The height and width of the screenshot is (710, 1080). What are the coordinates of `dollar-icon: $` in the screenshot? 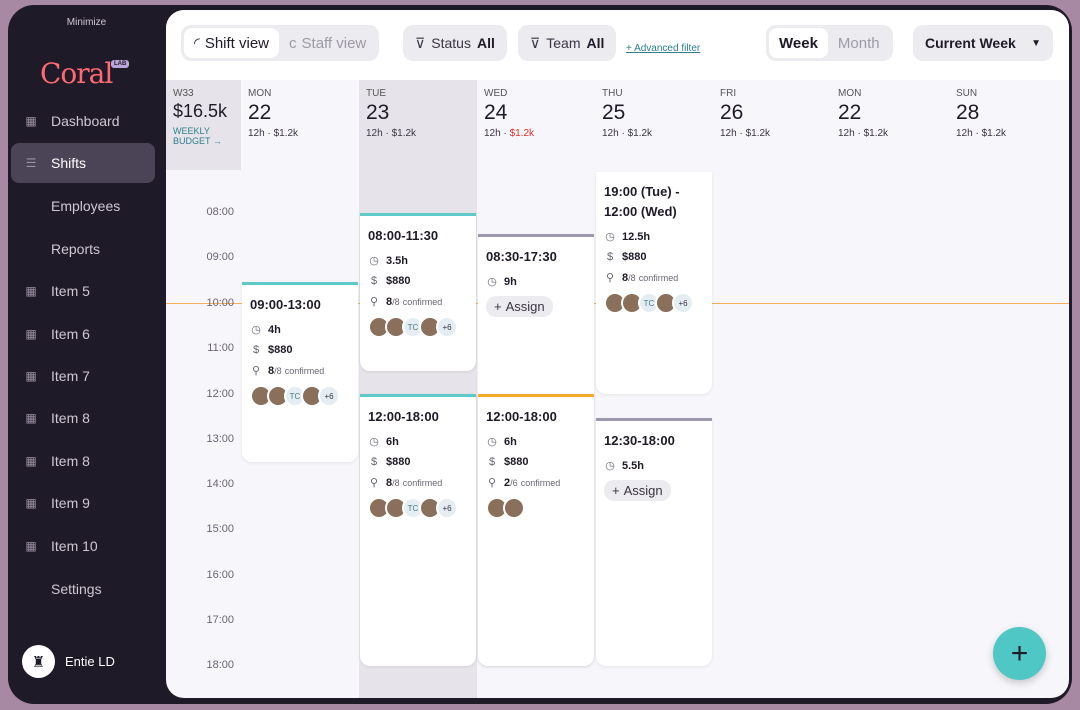 It's located at (492, 462).